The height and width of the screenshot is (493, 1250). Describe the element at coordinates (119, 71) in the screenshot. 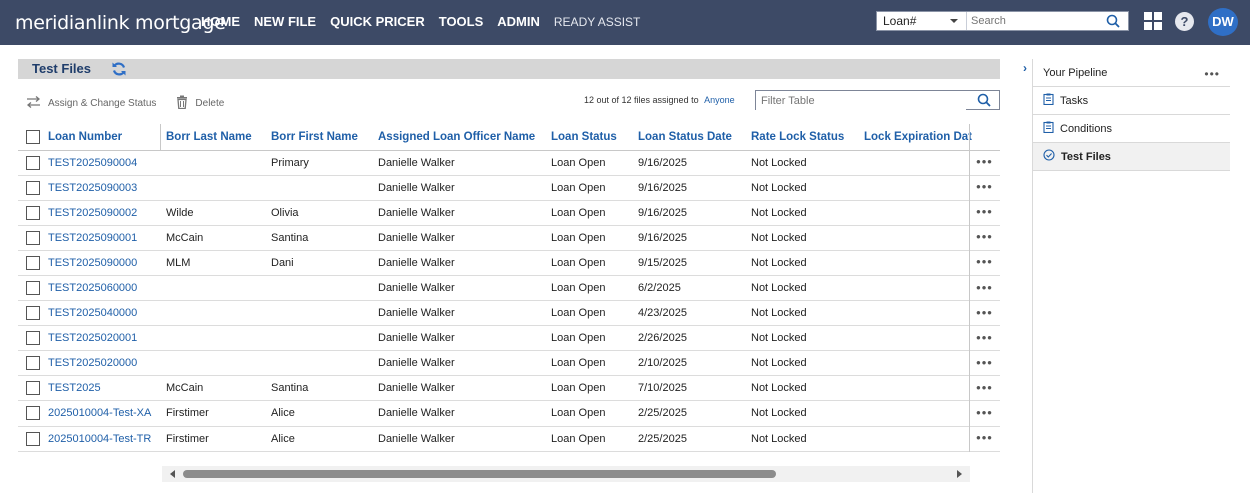

I see `refresh-icon` at that location.